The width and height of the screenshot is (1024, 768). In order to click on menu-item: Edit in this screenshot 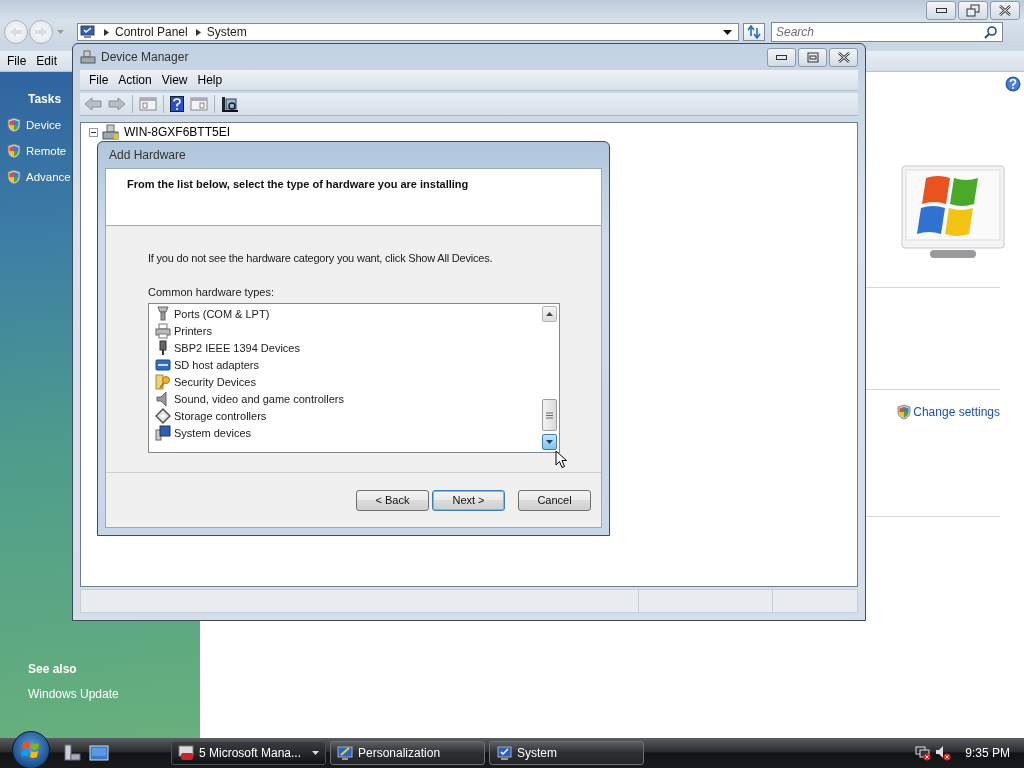, I will do `click(47, 61)`.